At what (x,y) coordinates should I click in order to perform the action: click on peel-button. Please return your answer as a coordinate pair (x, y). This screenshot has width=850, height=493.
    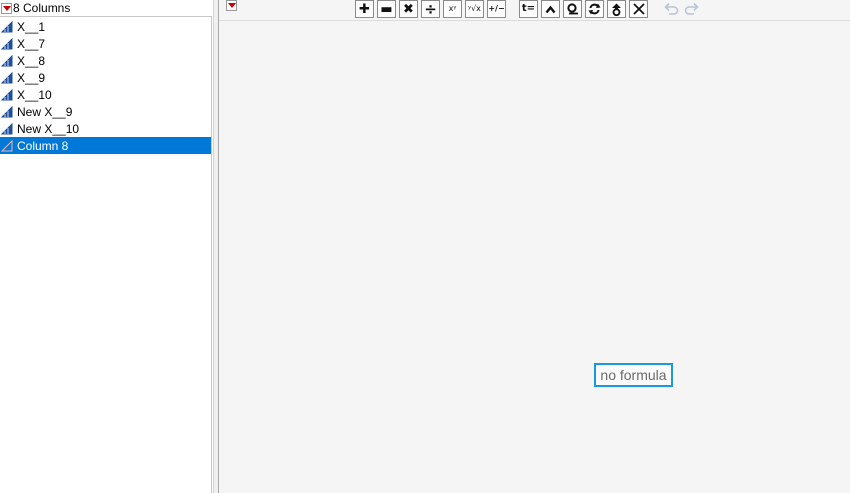
    Looking at the image, I should click on (616, 9).